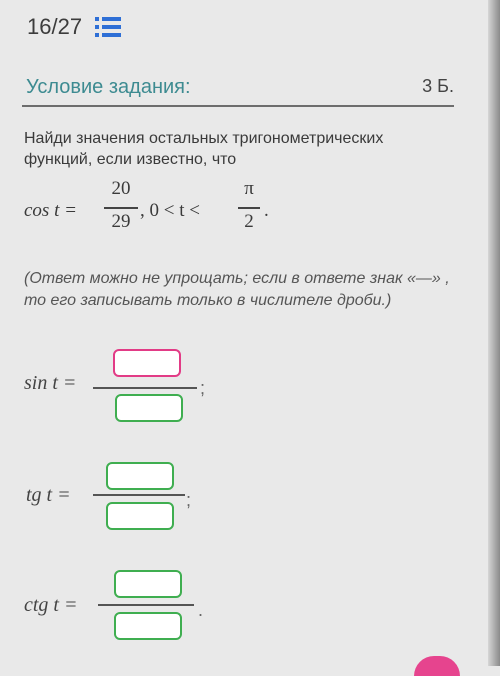 This screenshot has height=676, width=500. I want to click on list-icon, so click(108, 27).